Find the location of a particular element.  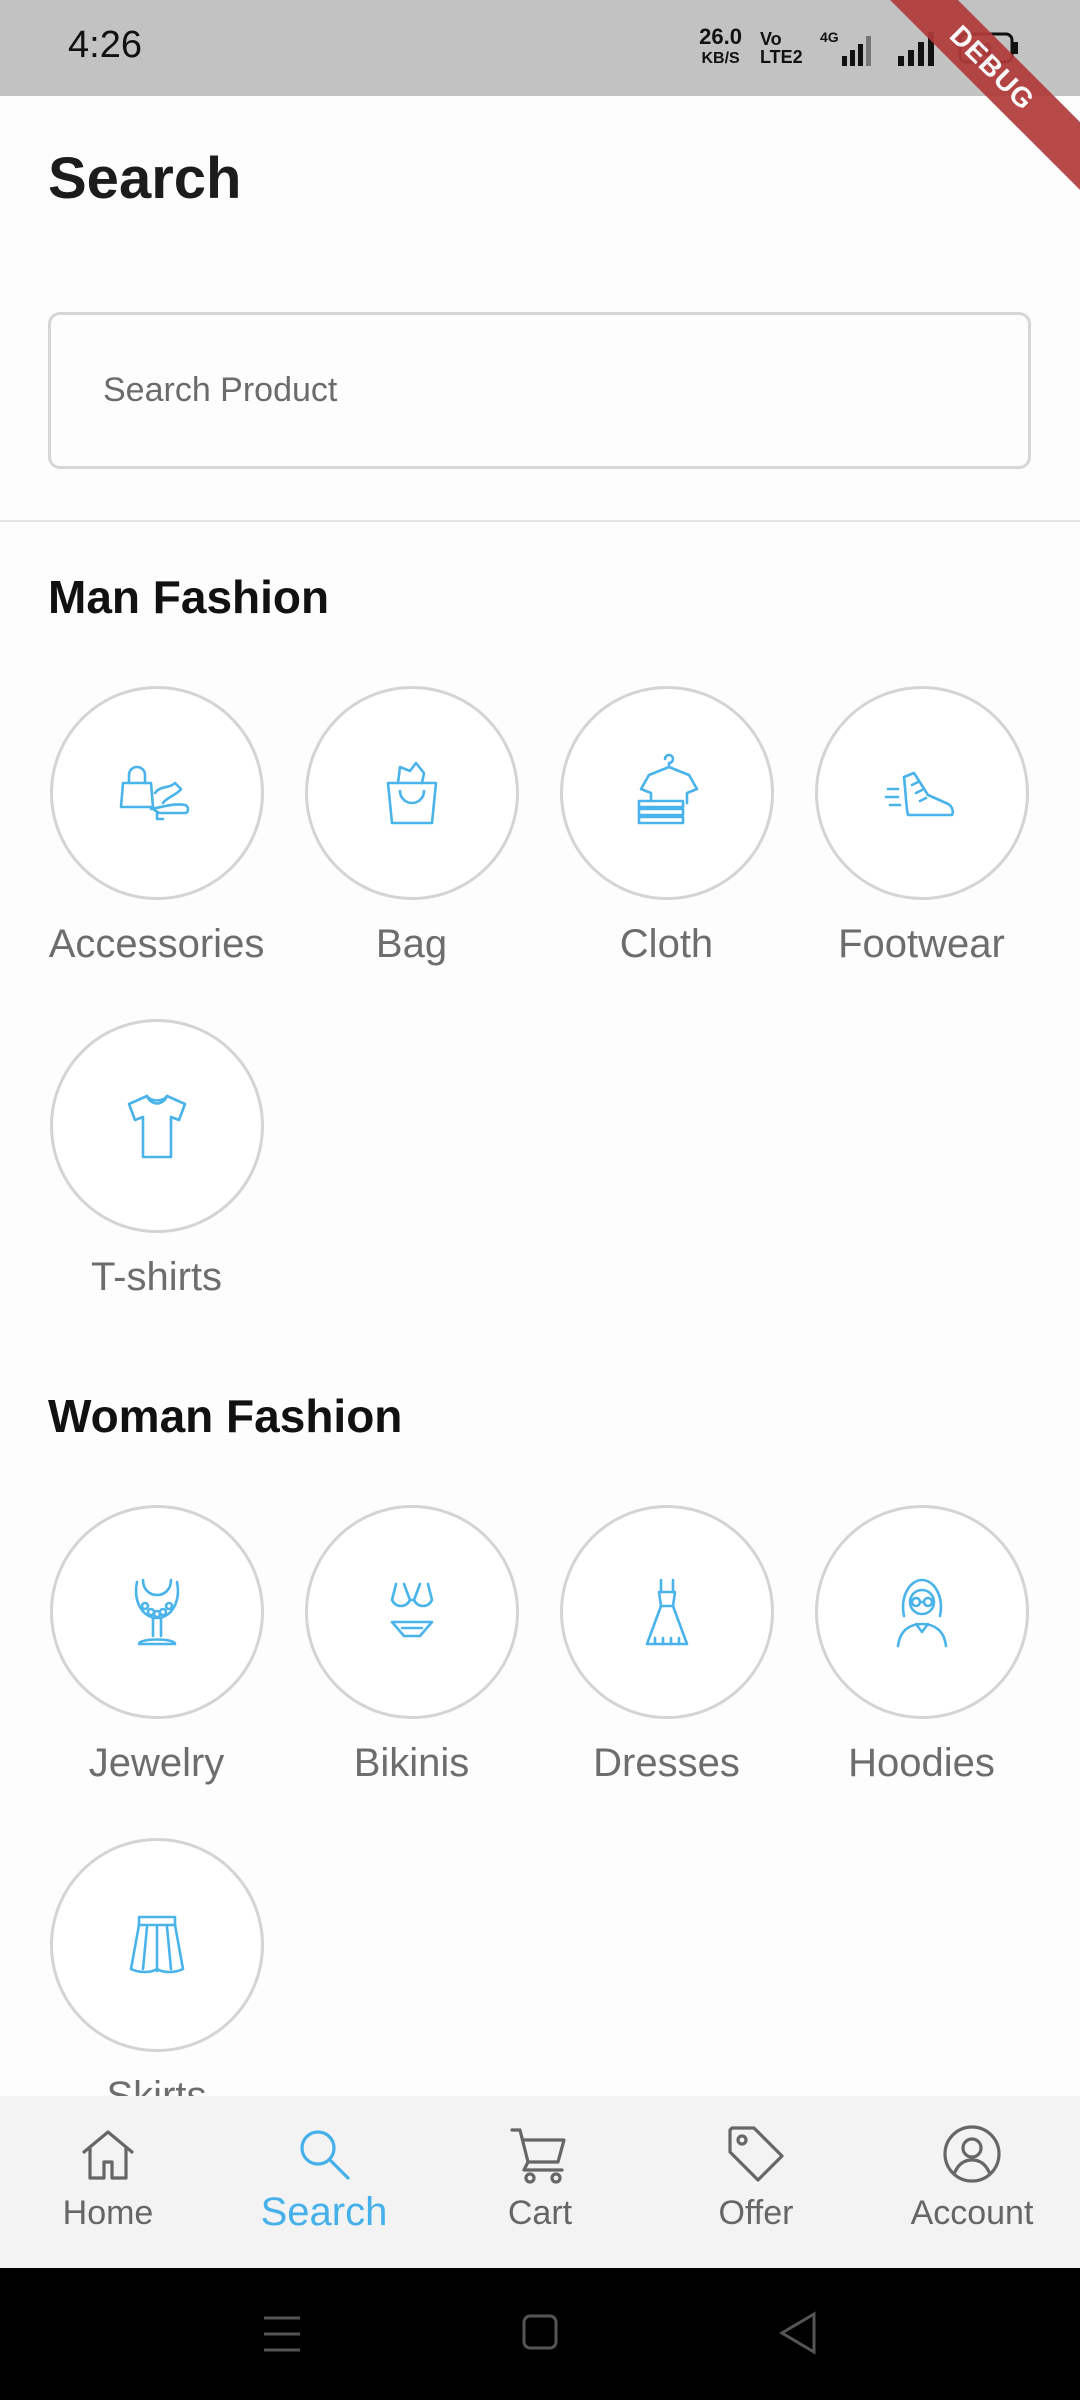

bikini-icon is located at coordinates (411, 1610).